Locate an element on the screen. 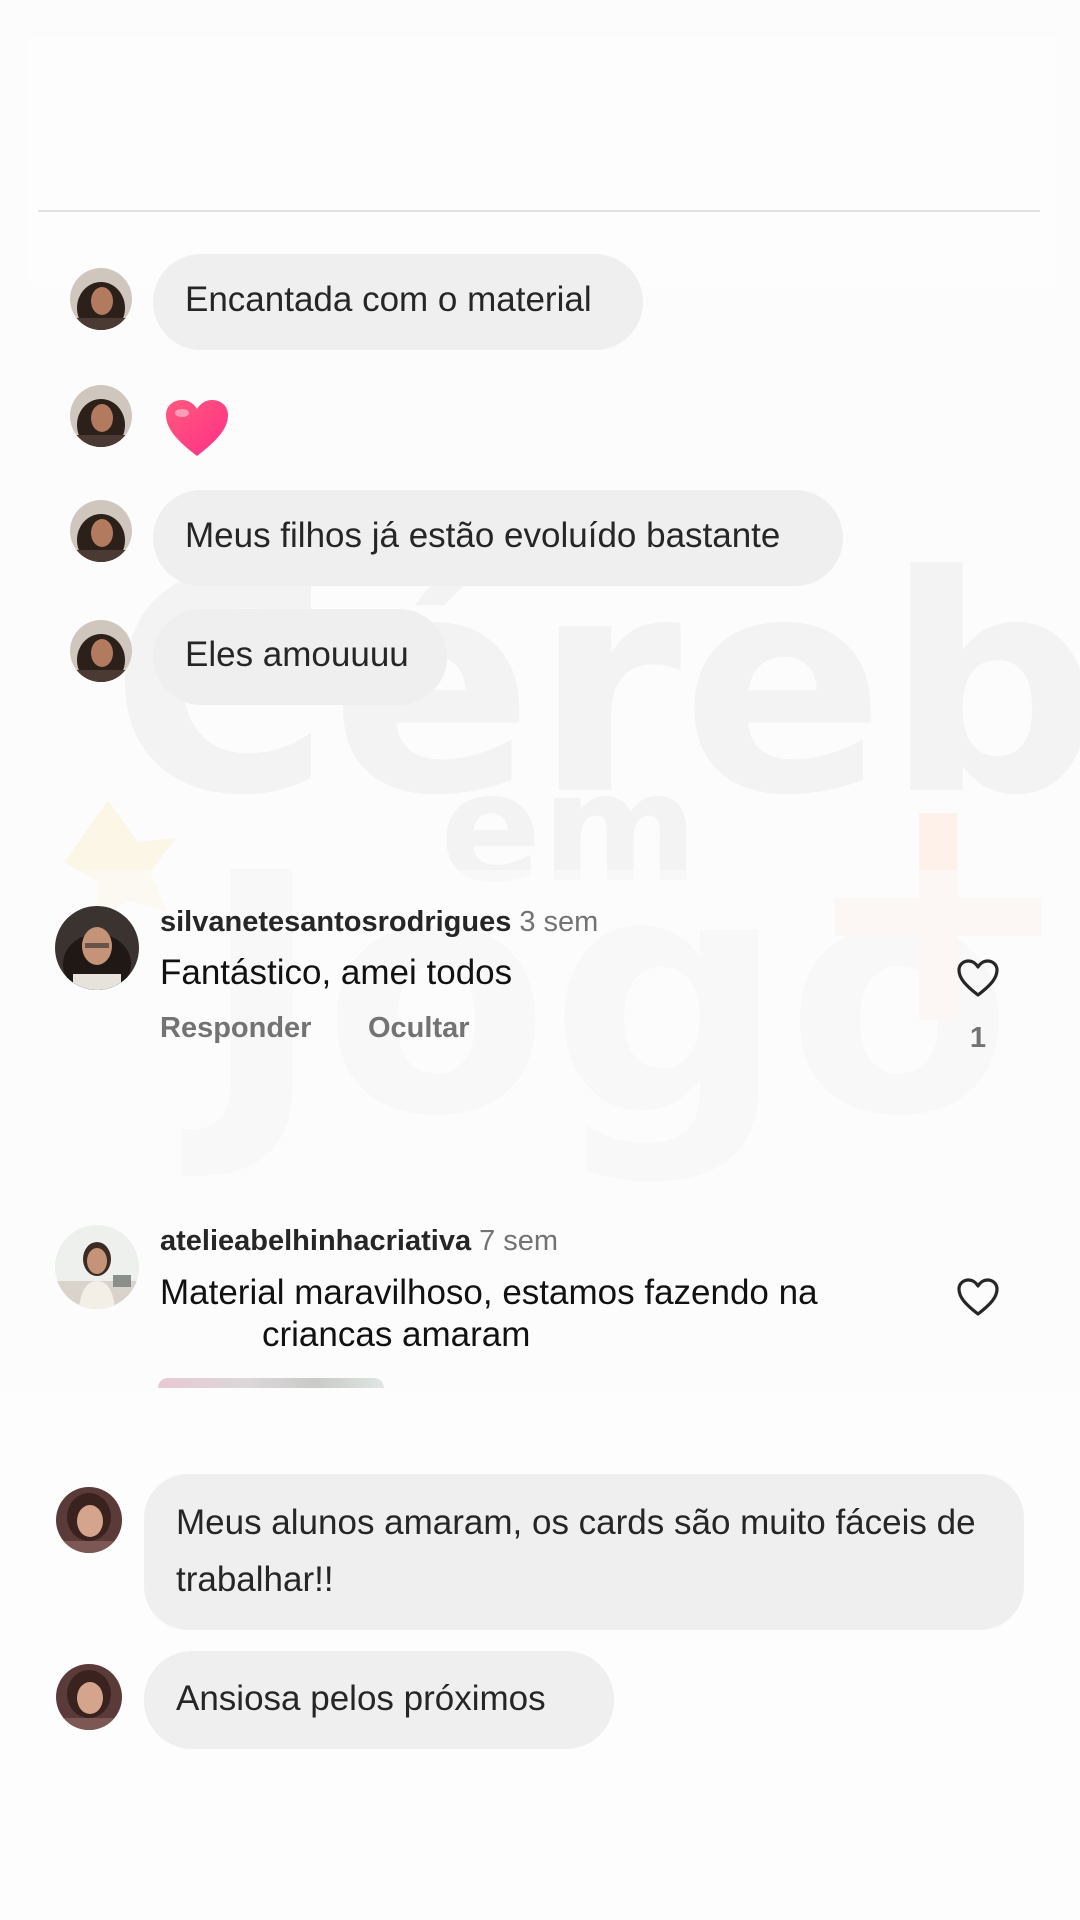 This screenshot has height=1920, width=1080. message-bubble: Meus filhos já estão evoluído bastante is located at coordinates (498, 538).